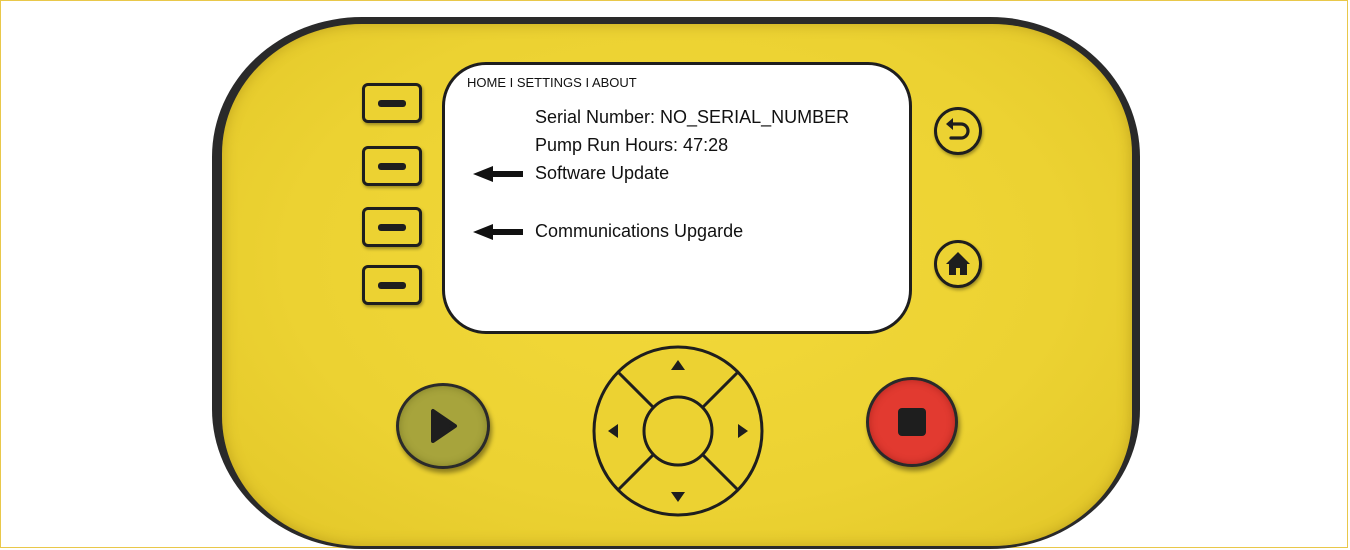 Image resolution: width=1350 pixels, height=550 pixels. I want to click on communications-upgrade-option: Communications Upgarde, so click(639, 231).